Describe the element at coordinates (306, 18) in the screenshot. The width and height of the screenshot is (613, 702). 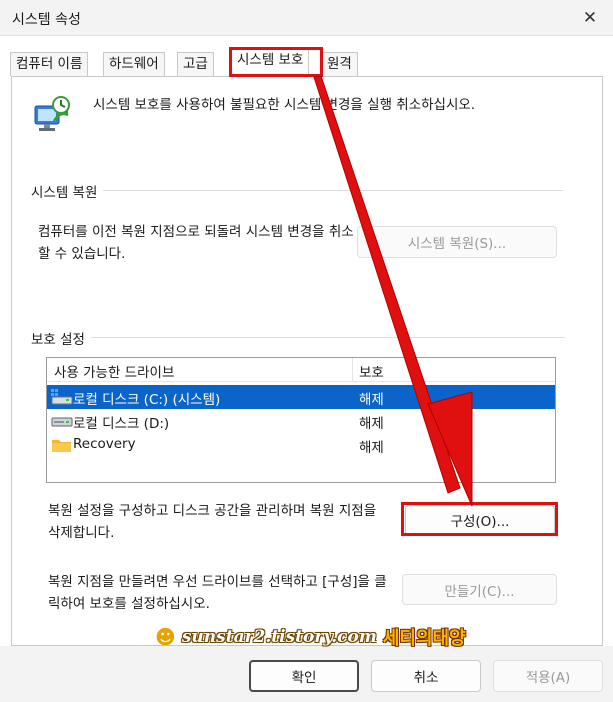
I see `title-bar: 시스템 속성 ✕` at that location.